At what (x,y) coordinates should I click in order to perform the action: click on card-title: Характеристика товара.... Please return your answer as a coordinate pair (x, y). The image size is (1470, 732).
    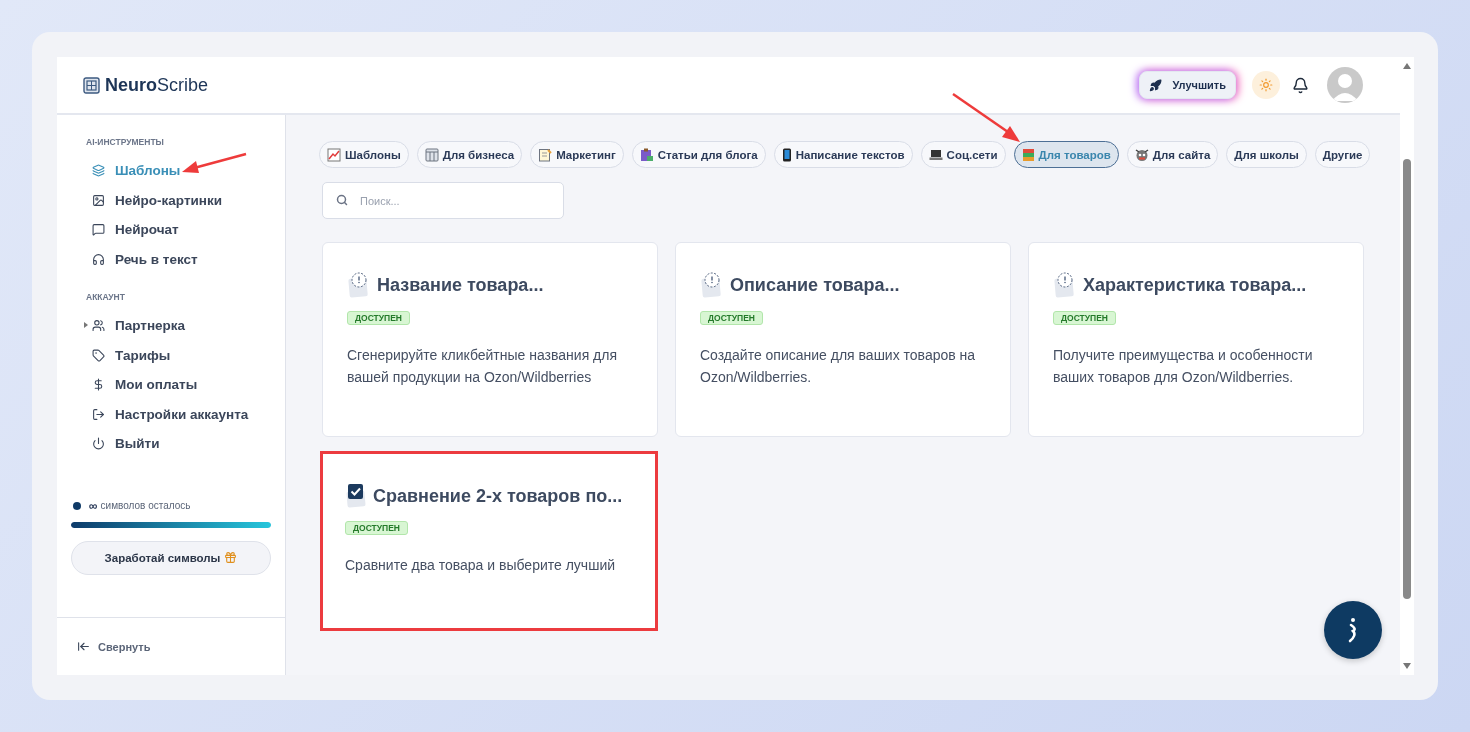
    Looking at the image, I should click on (1195, 285).